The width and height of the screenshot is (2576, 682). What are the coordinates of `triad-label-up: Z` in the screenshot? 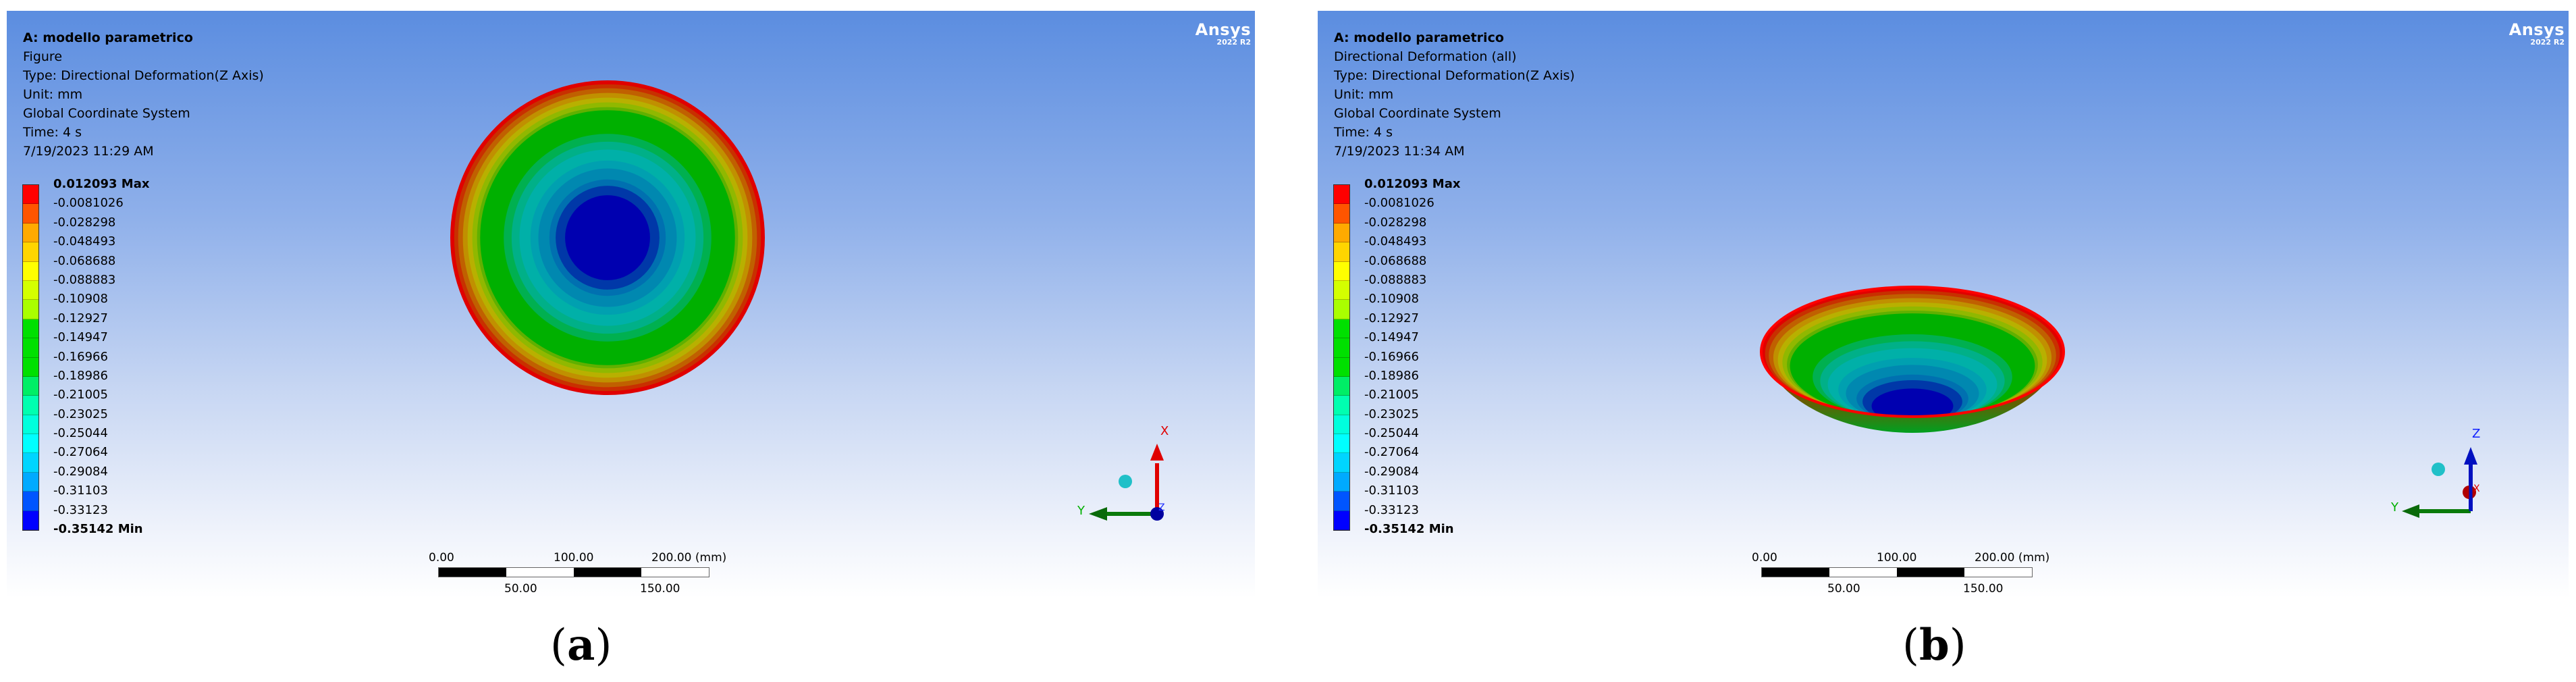 It's located at (2476, 434).